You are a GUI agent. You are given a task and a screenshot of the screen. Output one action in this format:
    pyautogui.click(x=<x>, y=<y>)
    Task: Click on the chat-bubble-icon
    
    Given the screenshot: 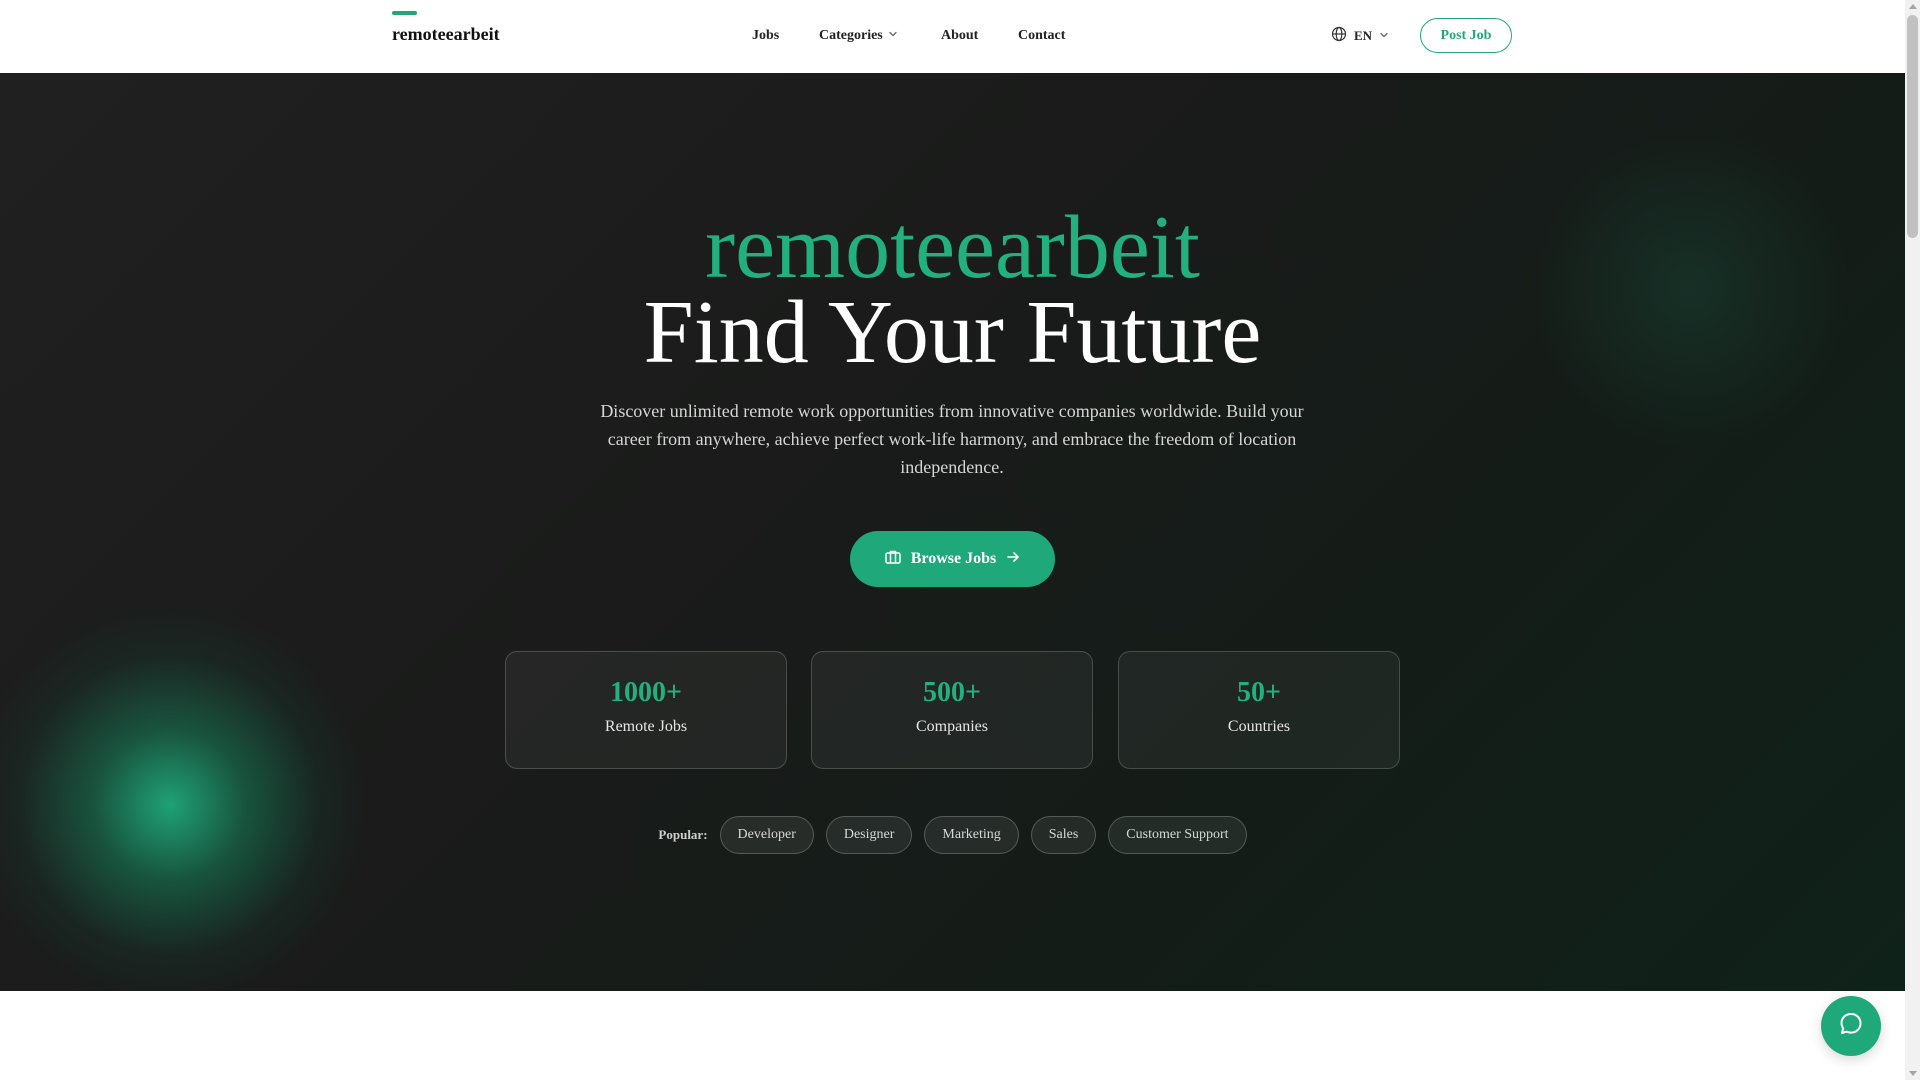 What is the action you would take?
    pyautogui.click(x=1851, y=1026)
    